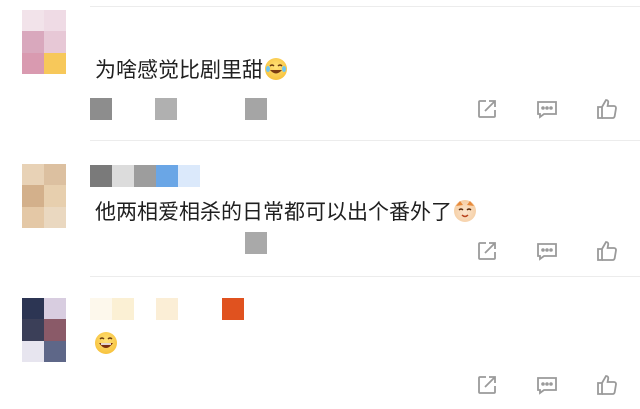  What do you see at coordinates (465, 211) in the screenshot?
I see `cat-face-emoji` at bounding box center [465, 211].